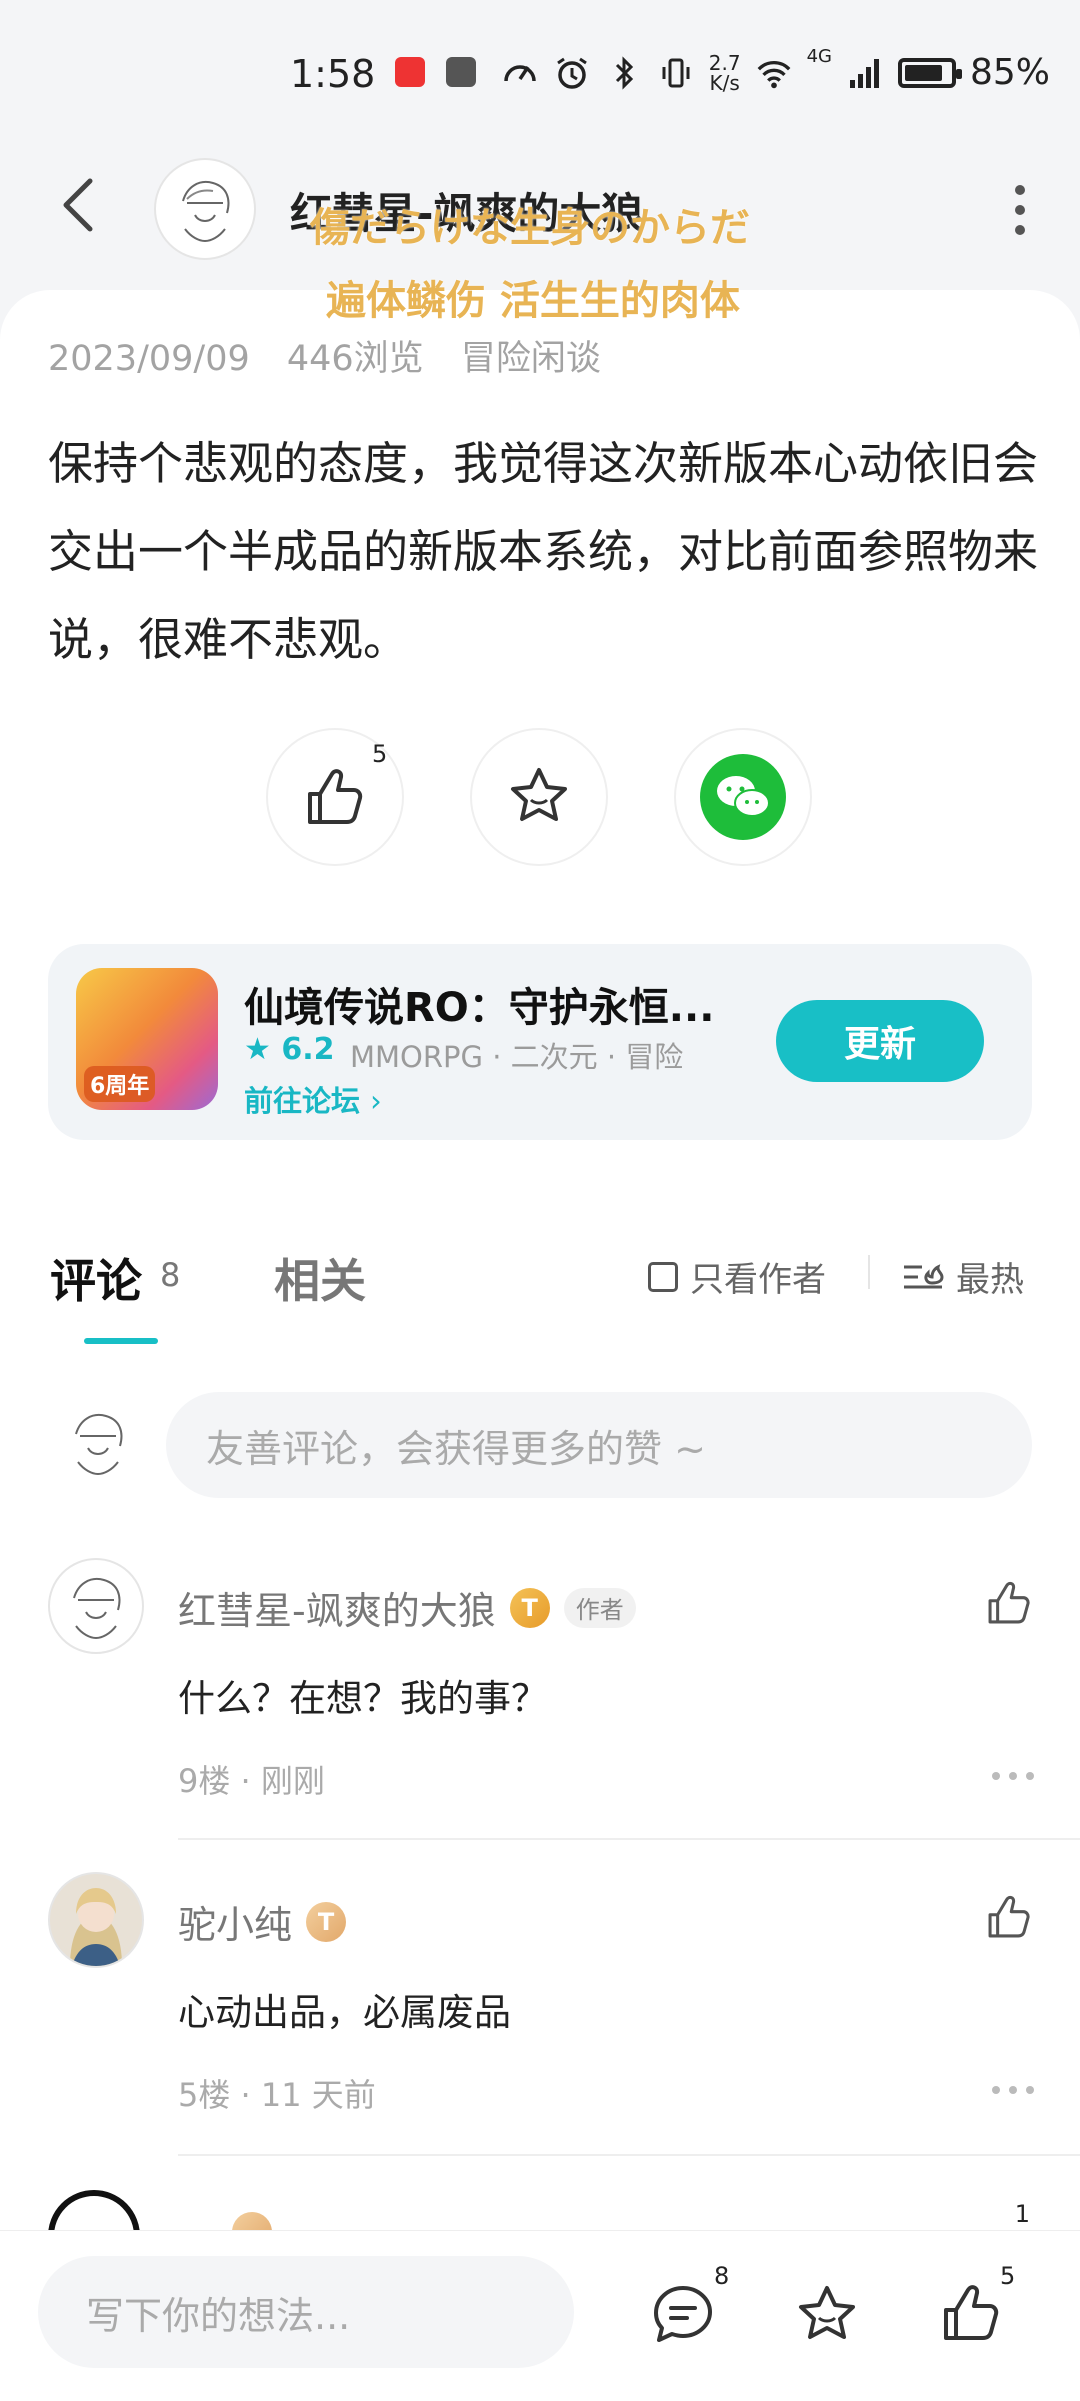  I want to click on battery-icon, so click(929, 72).